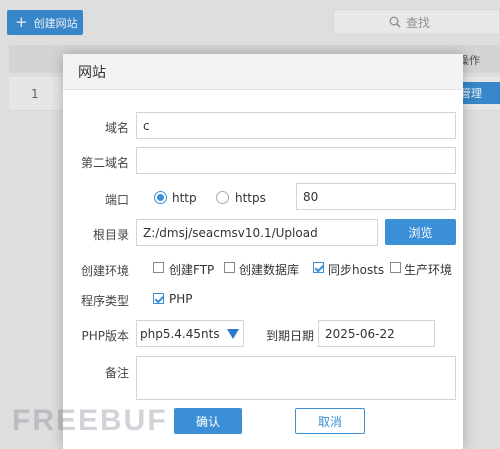 The image size is (500, 449). Describe the element at coordinates (104, 271) in the screenshot. I see `env-label: 创建环境` at that location.